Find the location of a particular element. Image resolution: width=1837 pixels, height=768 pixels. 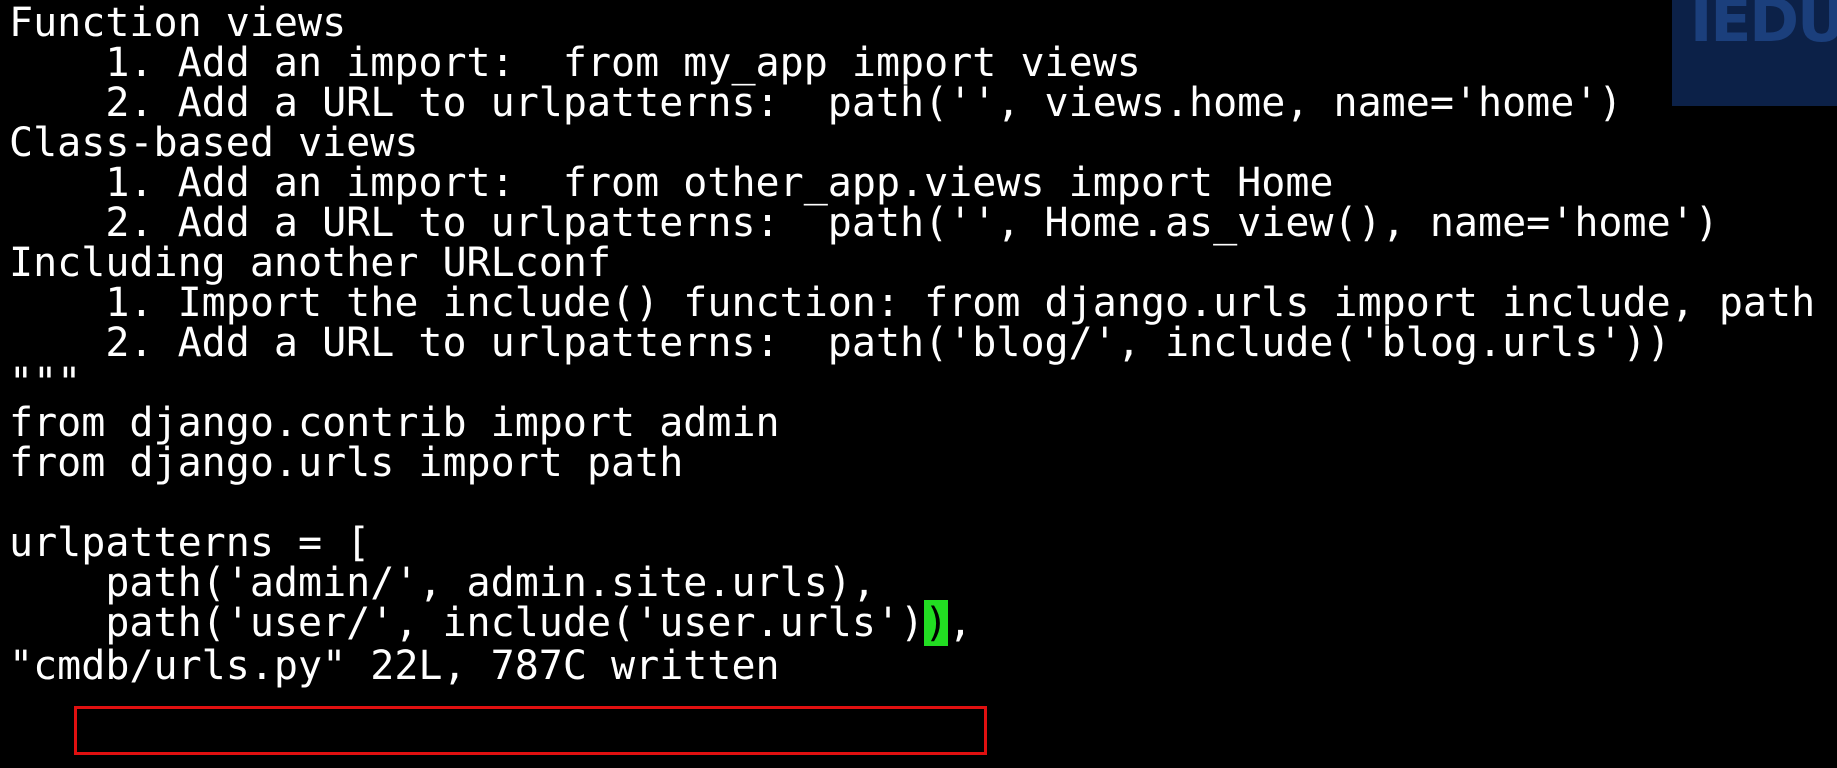

text-cursor: ) is located at coordinates (936, 623).